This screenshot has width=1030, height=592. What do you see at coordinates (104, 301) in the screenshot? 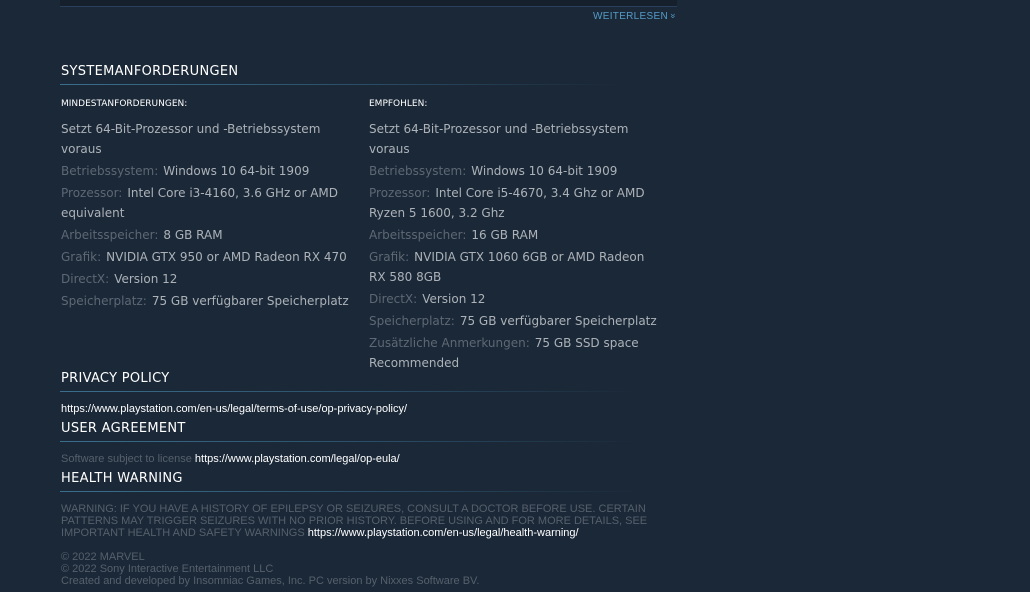
I see `minimum-storage-label: Speicherplatz:` at bounding box center [104, 301].